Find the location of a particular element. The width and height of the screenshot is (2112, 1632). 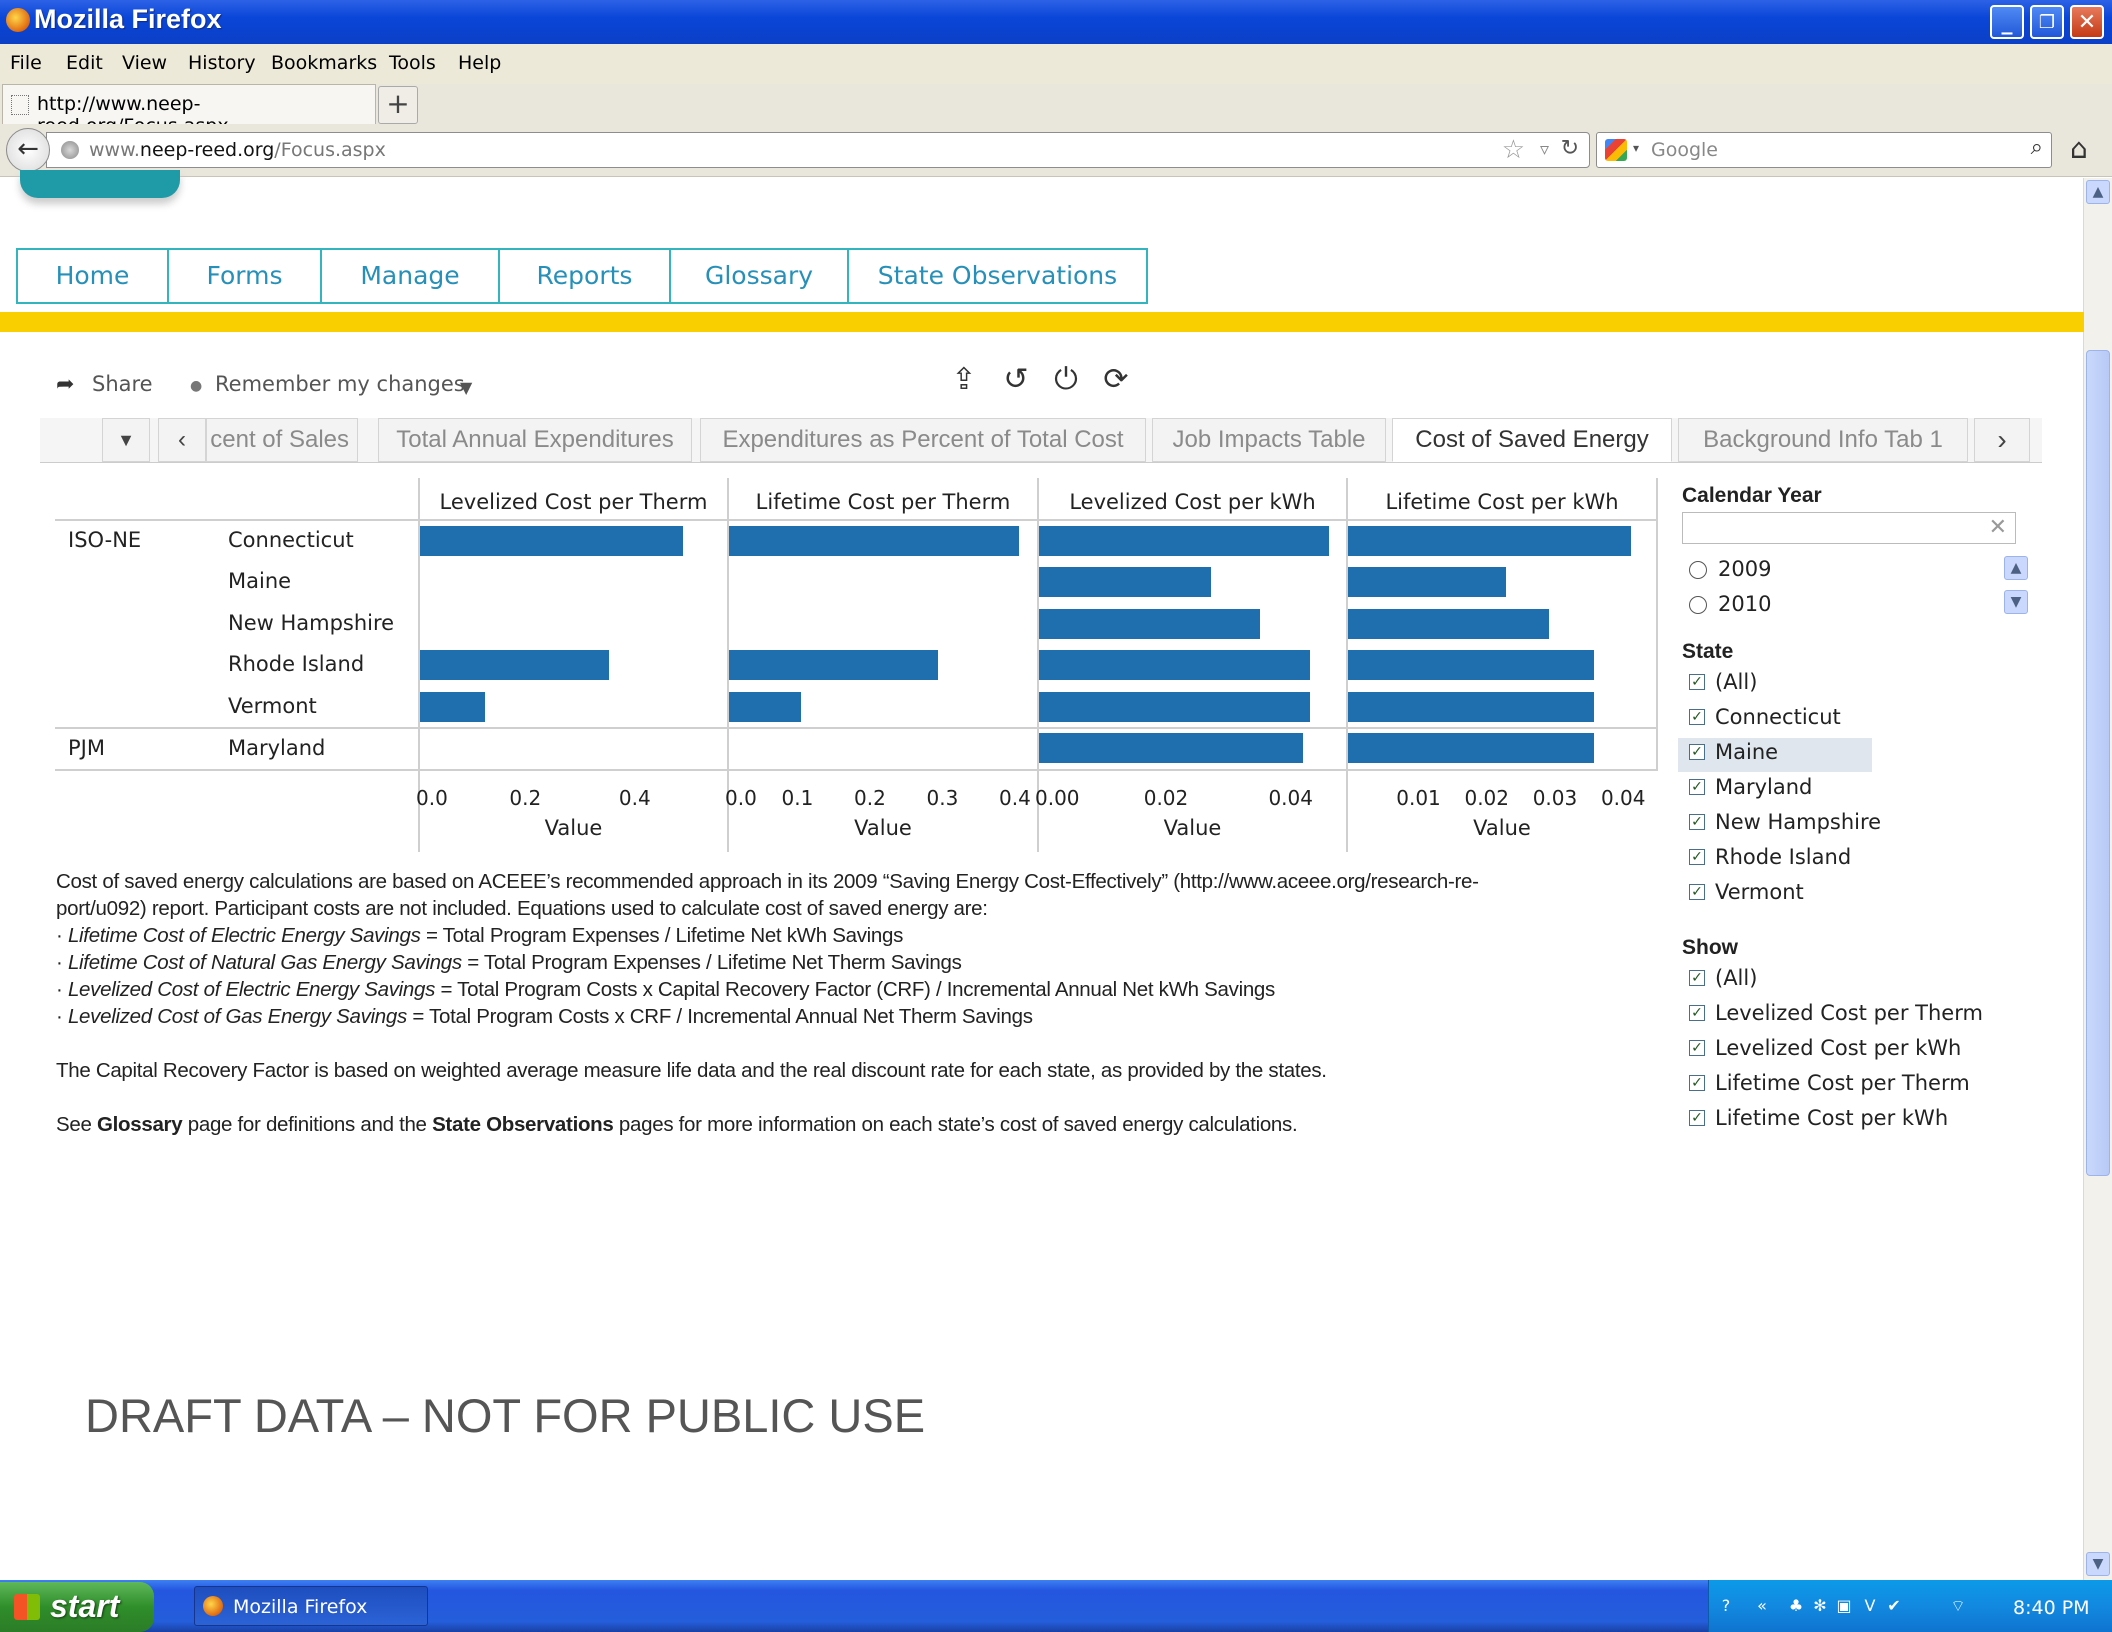

x-tick-label: 0.2 is located at coordinates (870, 798).